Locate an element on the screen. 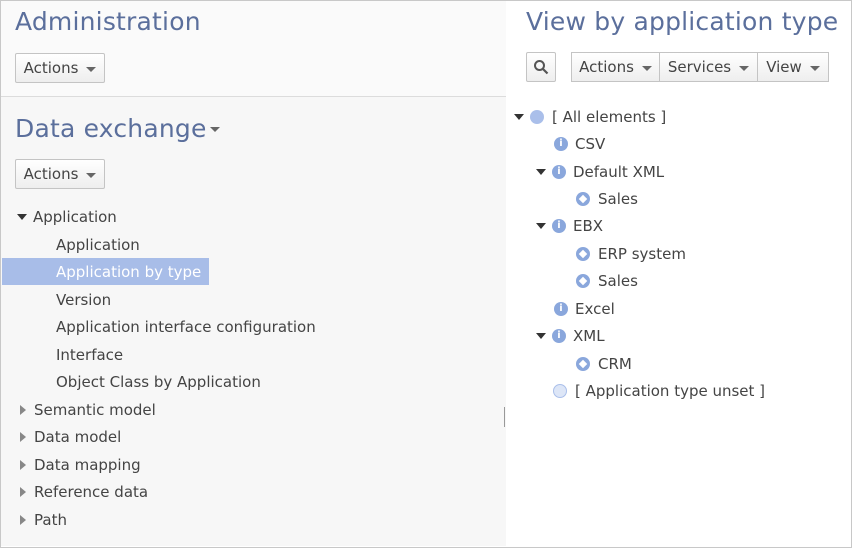 Image resolution: width=852 pixels, height=548 pixels. tree-node-label: CSV is located at coordinates (590, 144).